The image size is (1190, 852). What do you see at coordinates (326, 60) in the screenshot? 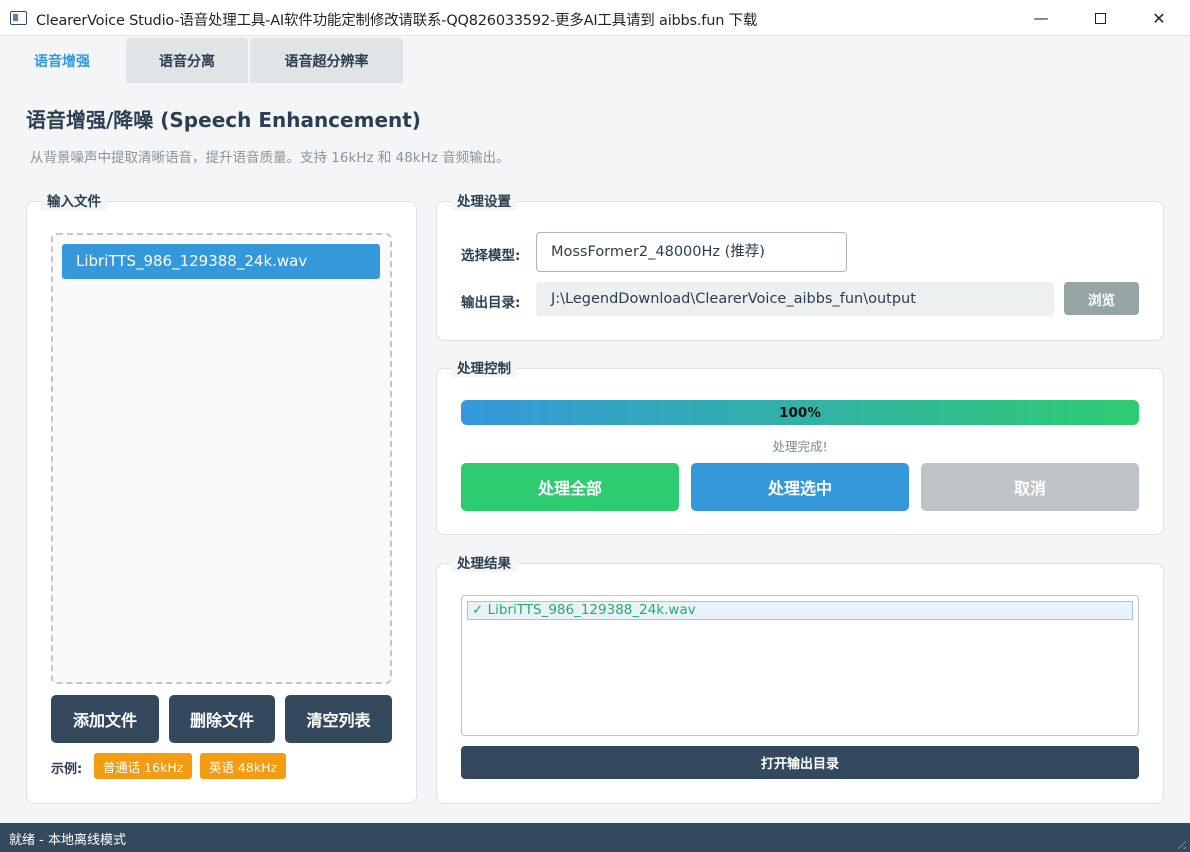
I see `tab-speech-super-resolution: 语音超分辨率` at bounding box center [326, 60].